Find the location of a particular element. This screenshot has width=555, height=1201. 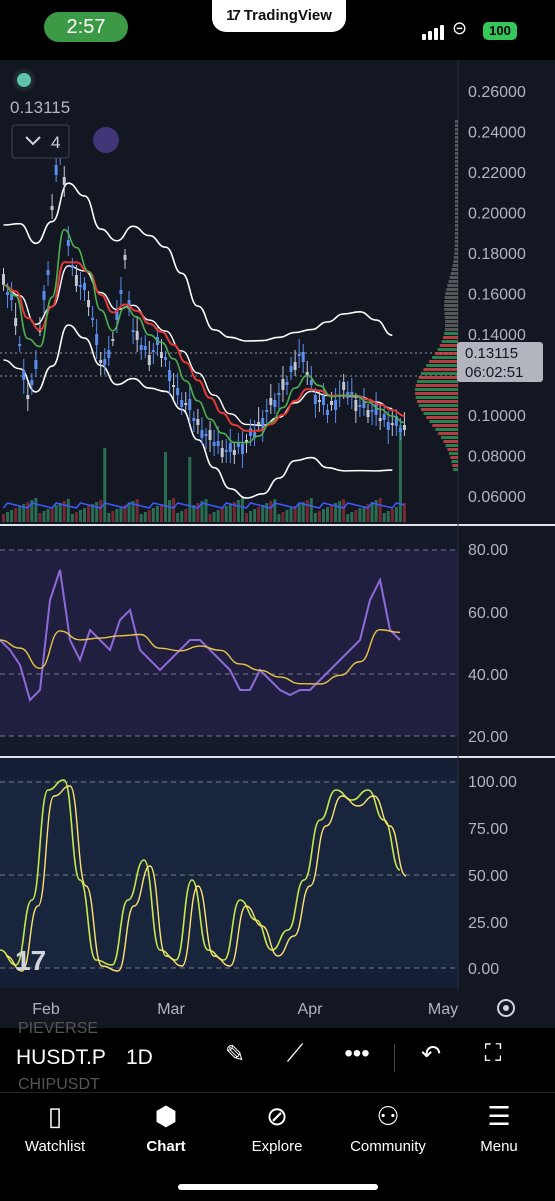

nav-chart: ⬢ Chart is located at coordinates (166, 1126).